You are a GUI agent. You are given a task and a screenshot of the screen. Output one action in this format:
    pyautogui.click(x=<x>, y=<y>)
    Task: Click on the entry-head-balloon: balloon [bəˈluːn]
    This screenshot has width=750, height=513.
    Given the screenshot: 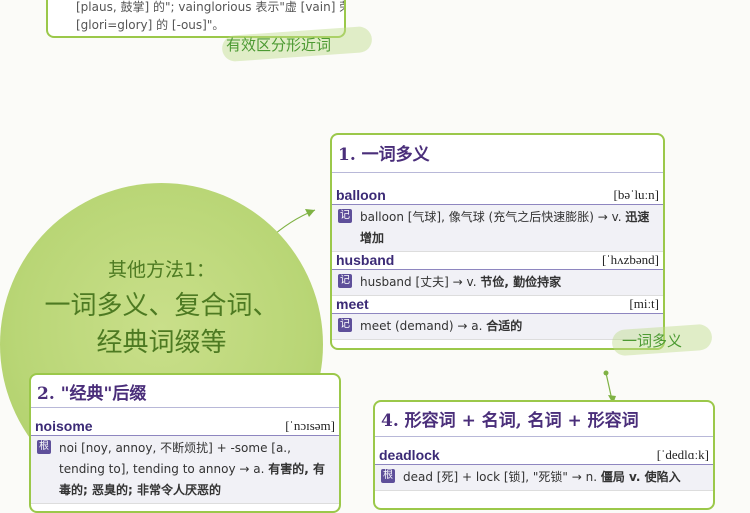 What is the action you would take?
    pyautogui.click(x=497, y=196)
    